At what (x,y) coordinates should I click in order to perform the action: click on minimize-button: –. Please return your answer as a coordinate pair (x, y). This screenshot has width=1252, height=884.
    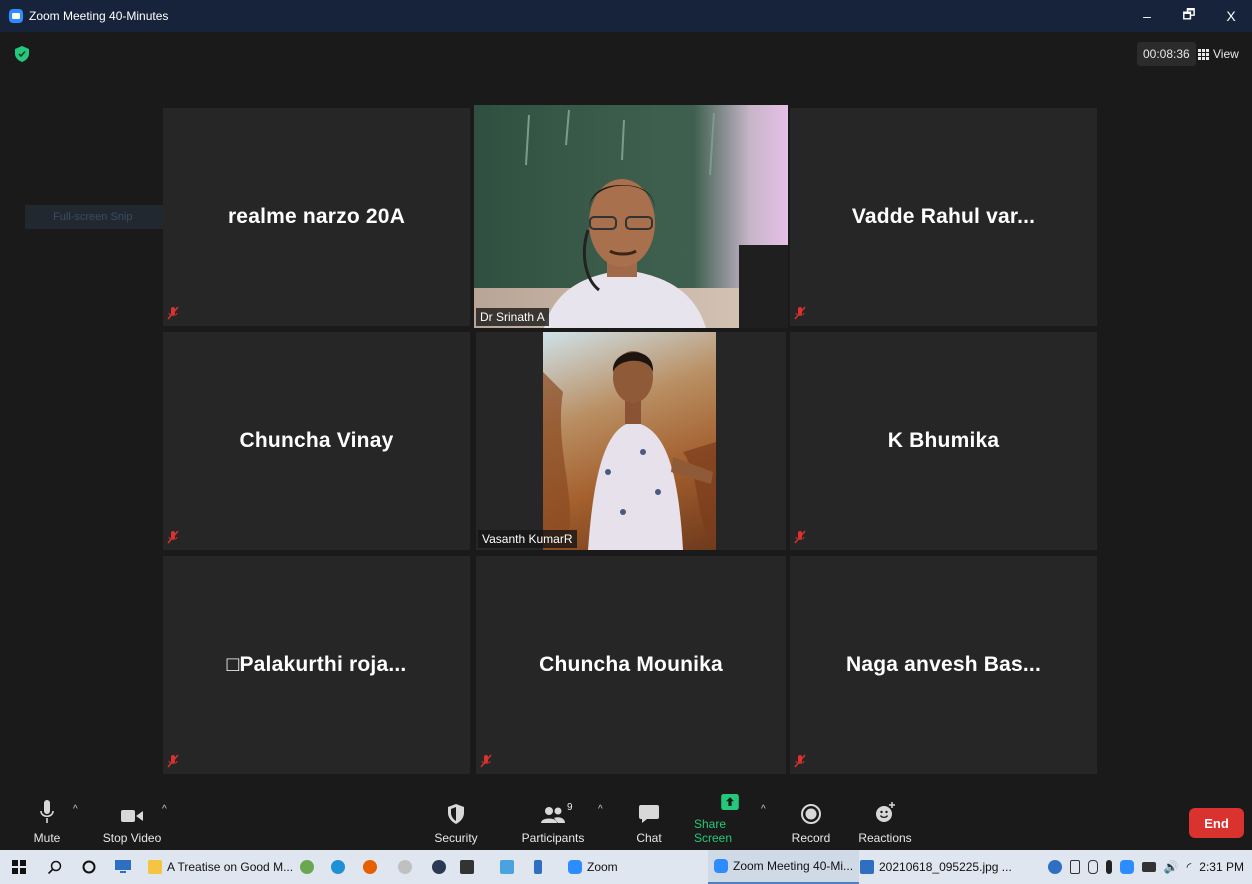
    Looking at the image, I should click on (1147, 16).